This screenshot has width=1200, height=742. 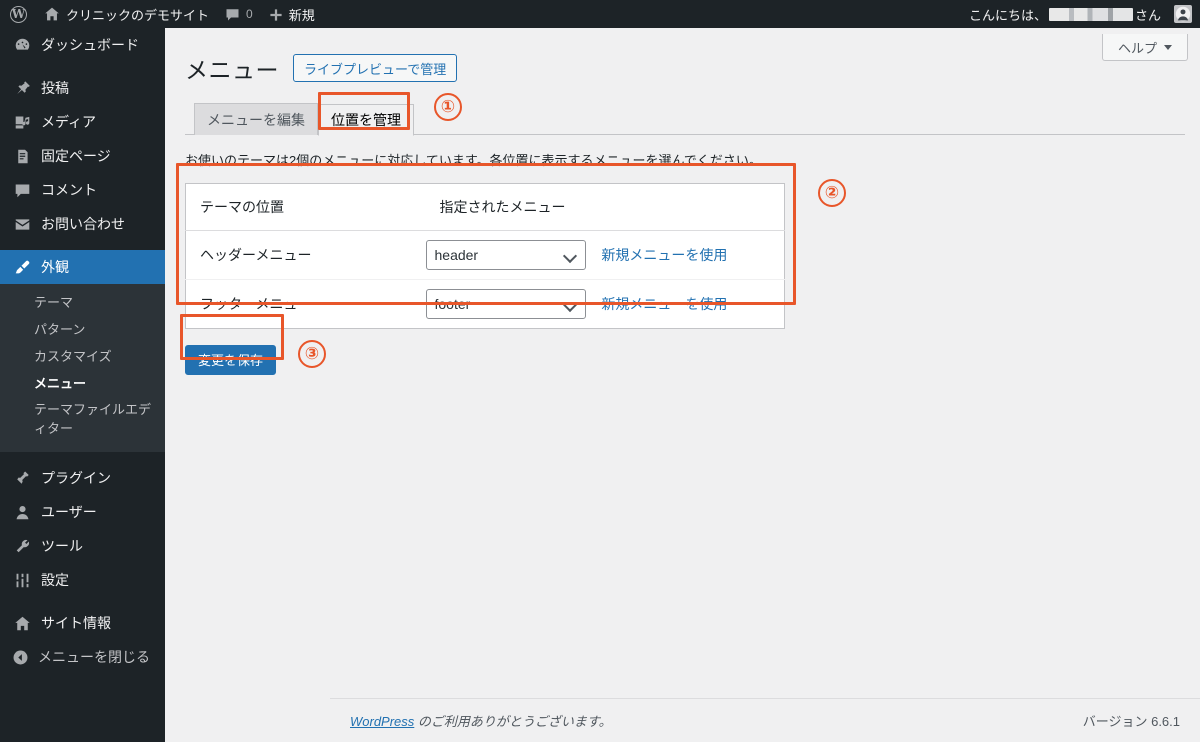 I want to click on assigned-menu-cell: footer 新規メニューを使用, so click(x=605, y=303).